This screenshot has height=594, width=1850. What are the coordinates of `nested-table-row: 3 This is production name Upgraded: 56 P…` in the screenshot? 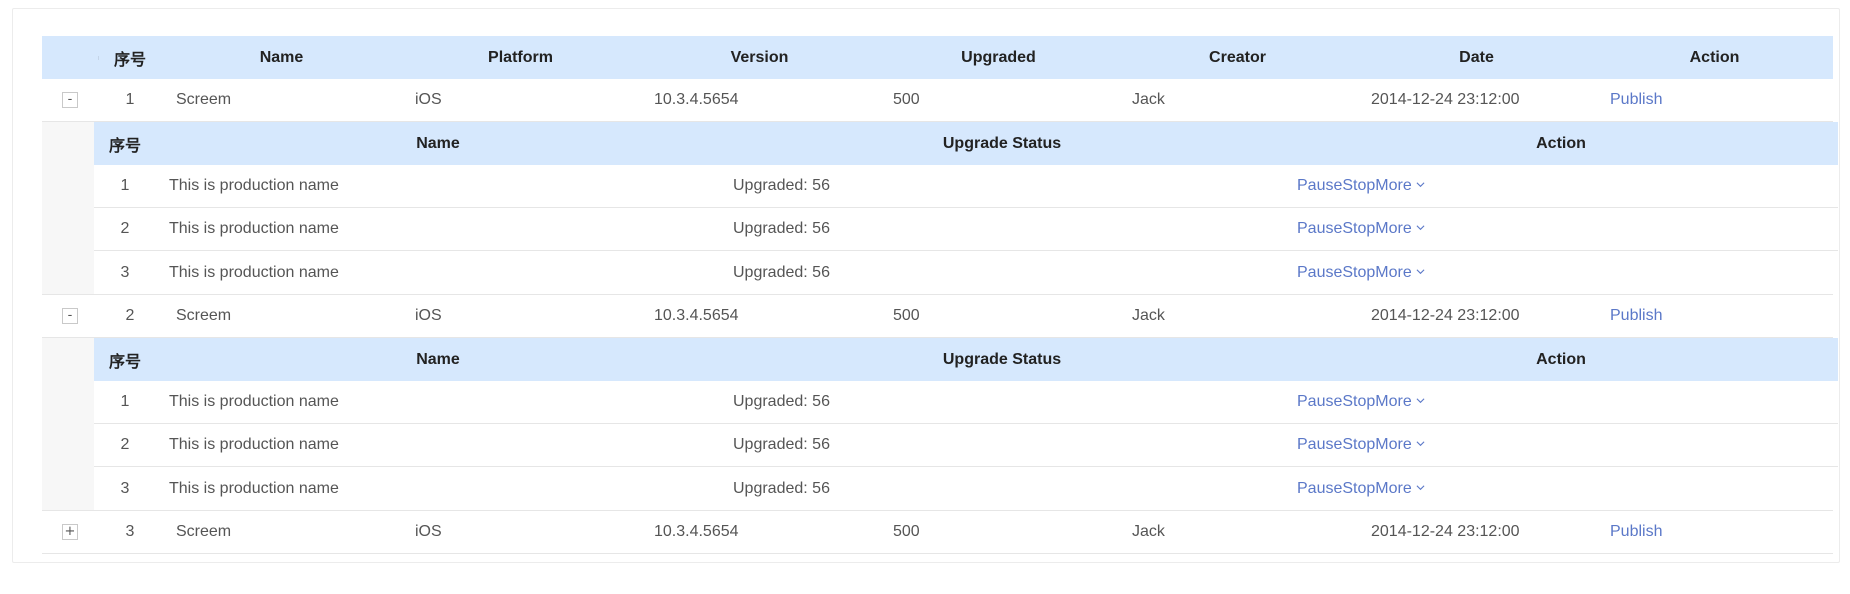 It's located at (966, 488).